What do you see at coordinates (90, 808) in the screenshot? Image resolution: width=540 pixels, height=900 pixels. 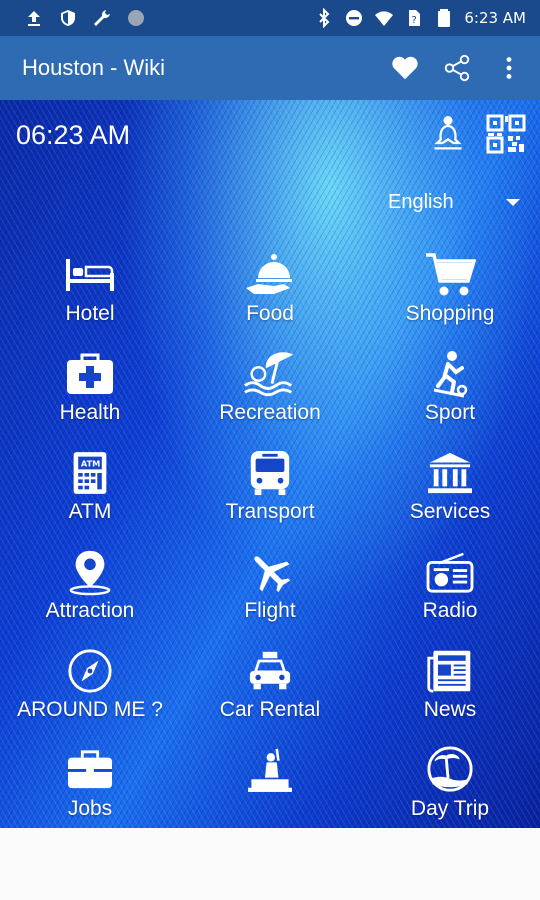 I see `category-label: Jobs` at bounding box center [90, 808].